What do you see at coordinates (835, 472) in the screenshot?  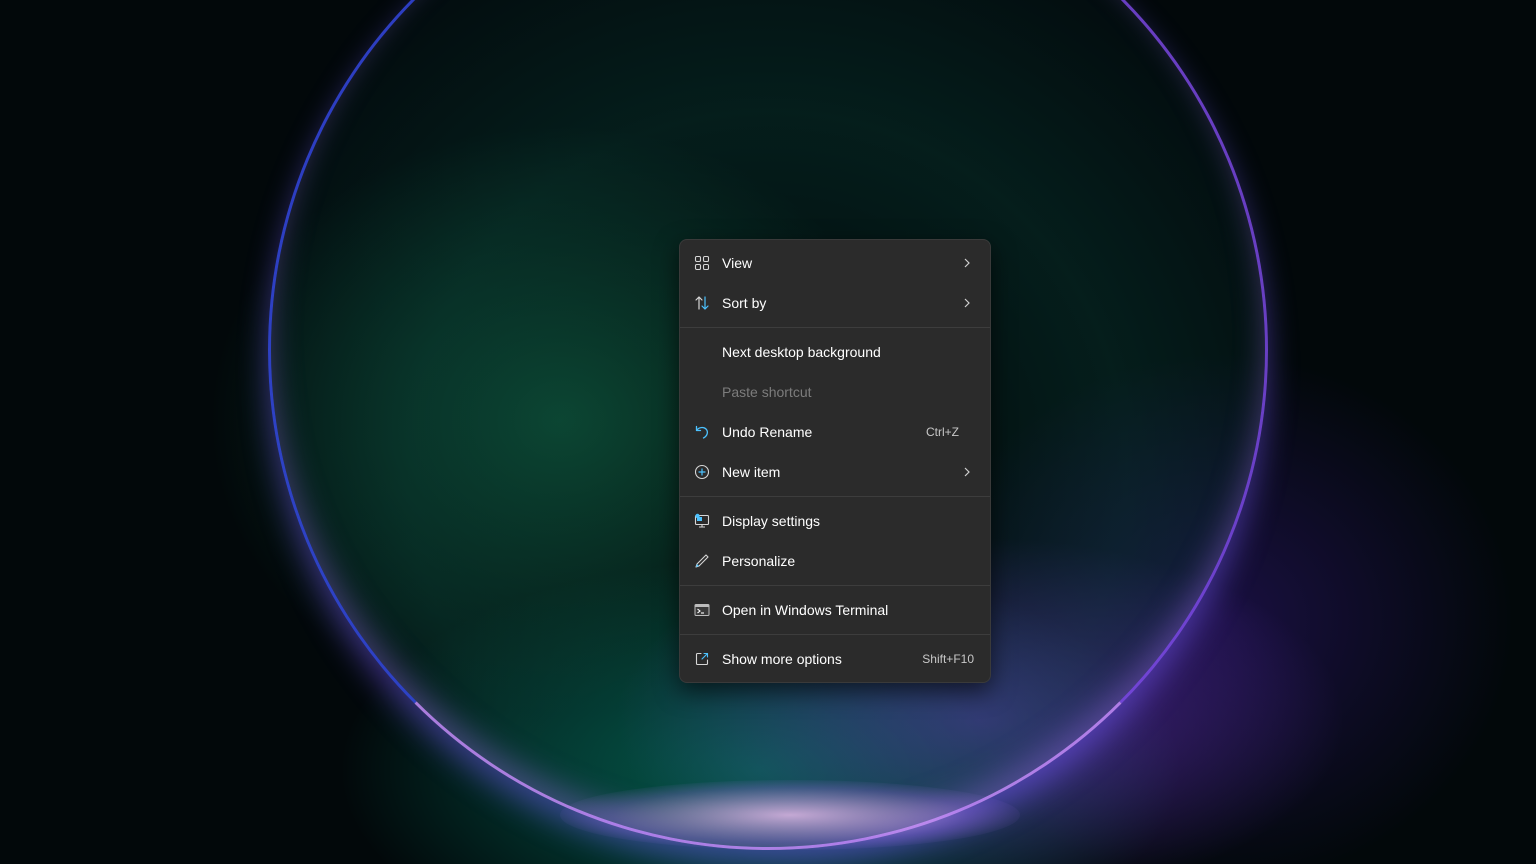 I see `menu-item-new-item: New item` at bounding box center [835, 472].